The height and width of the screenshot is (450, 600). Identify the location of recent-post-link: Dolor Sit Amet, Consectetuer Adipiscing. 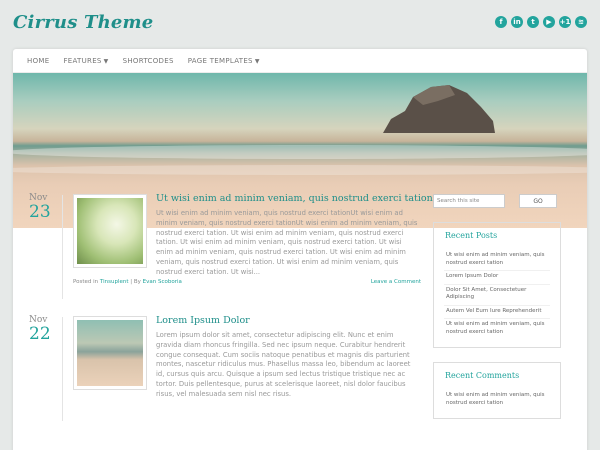
(497, 295).